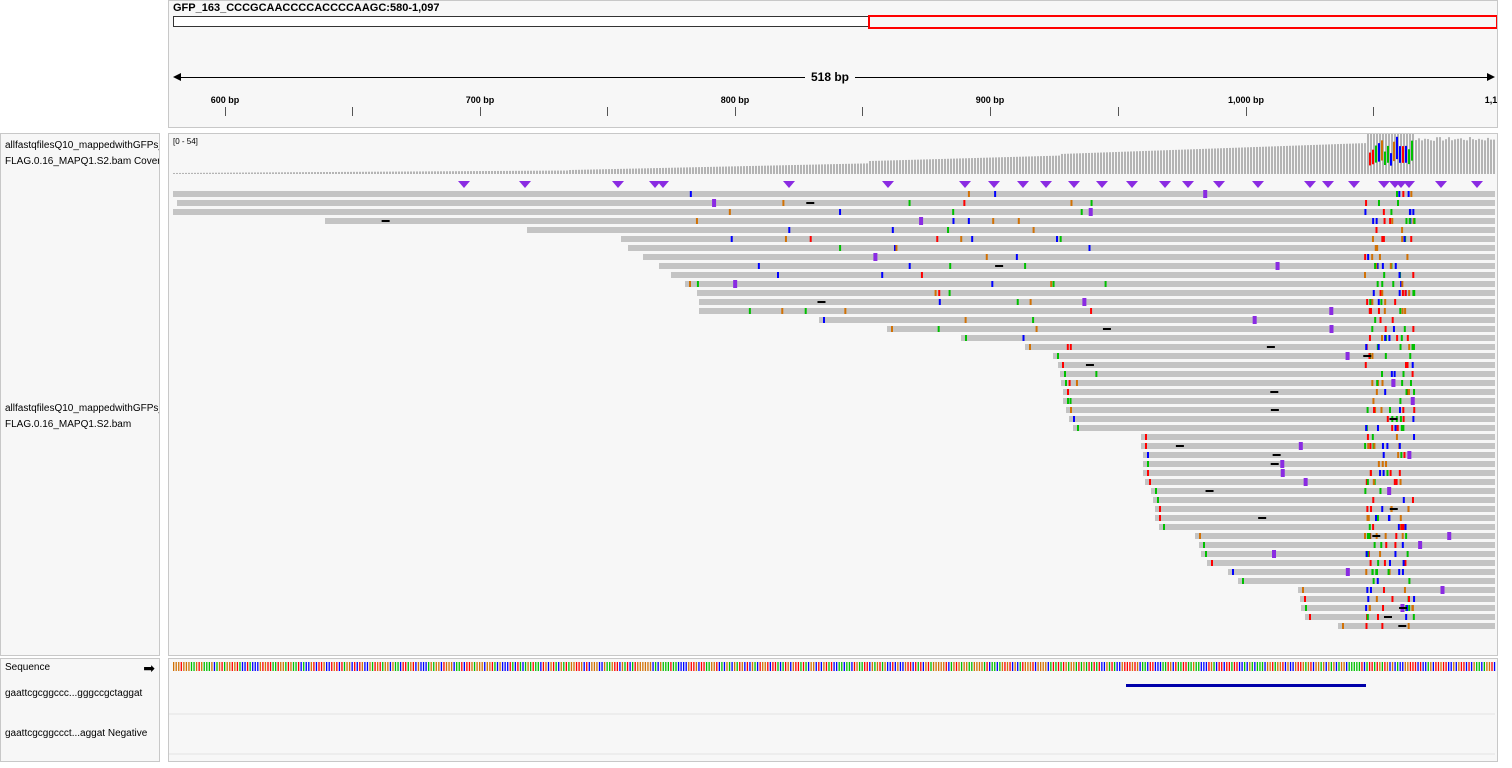 This screenshot has width=1512, height=768. I want to click on feature-data-panel, so click(833, 710).